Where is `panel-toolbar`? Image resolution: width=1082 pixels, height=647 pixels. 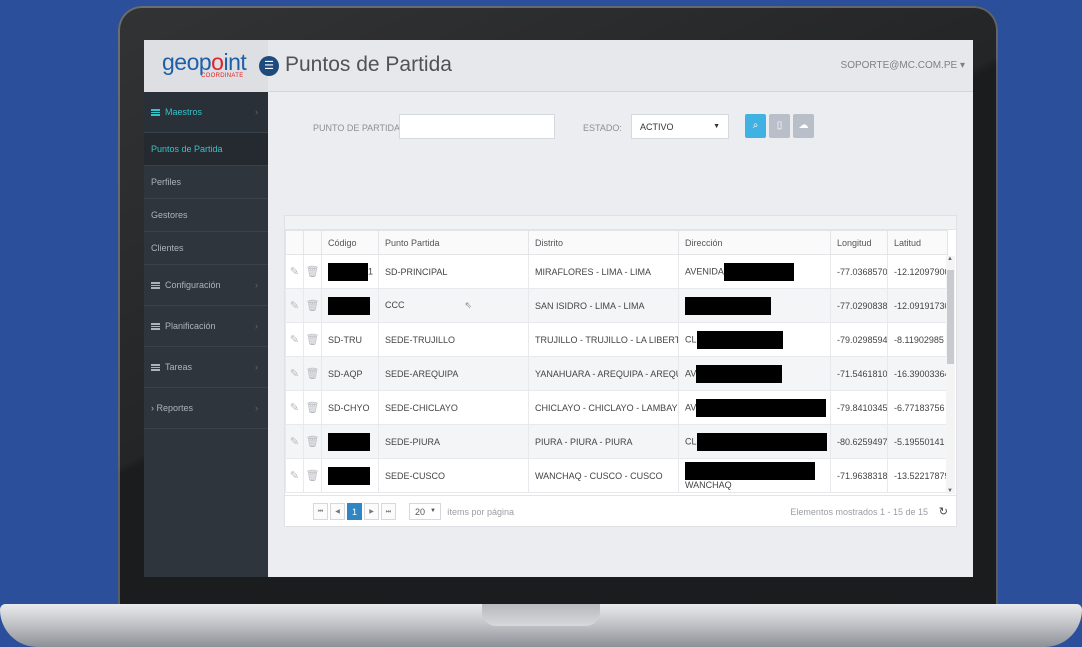
panel-toolbar is located at coordinates (620, 223).